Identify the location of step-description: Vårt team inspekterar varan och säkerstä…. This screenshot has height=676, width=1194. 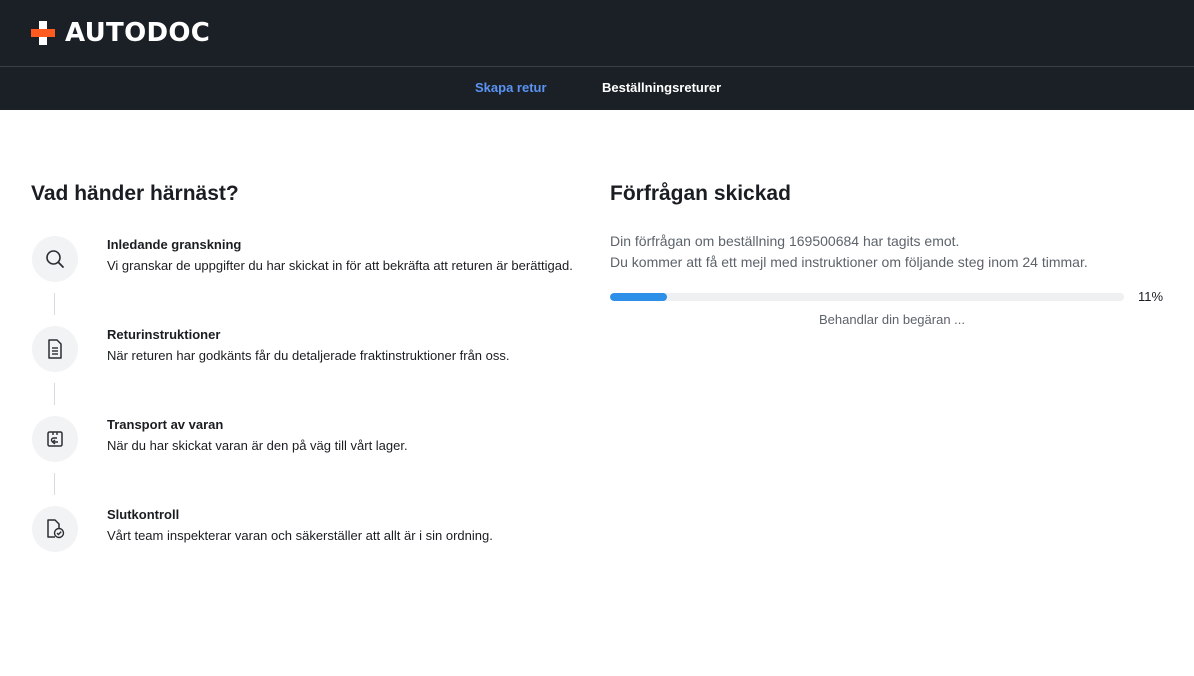
(300, 535).